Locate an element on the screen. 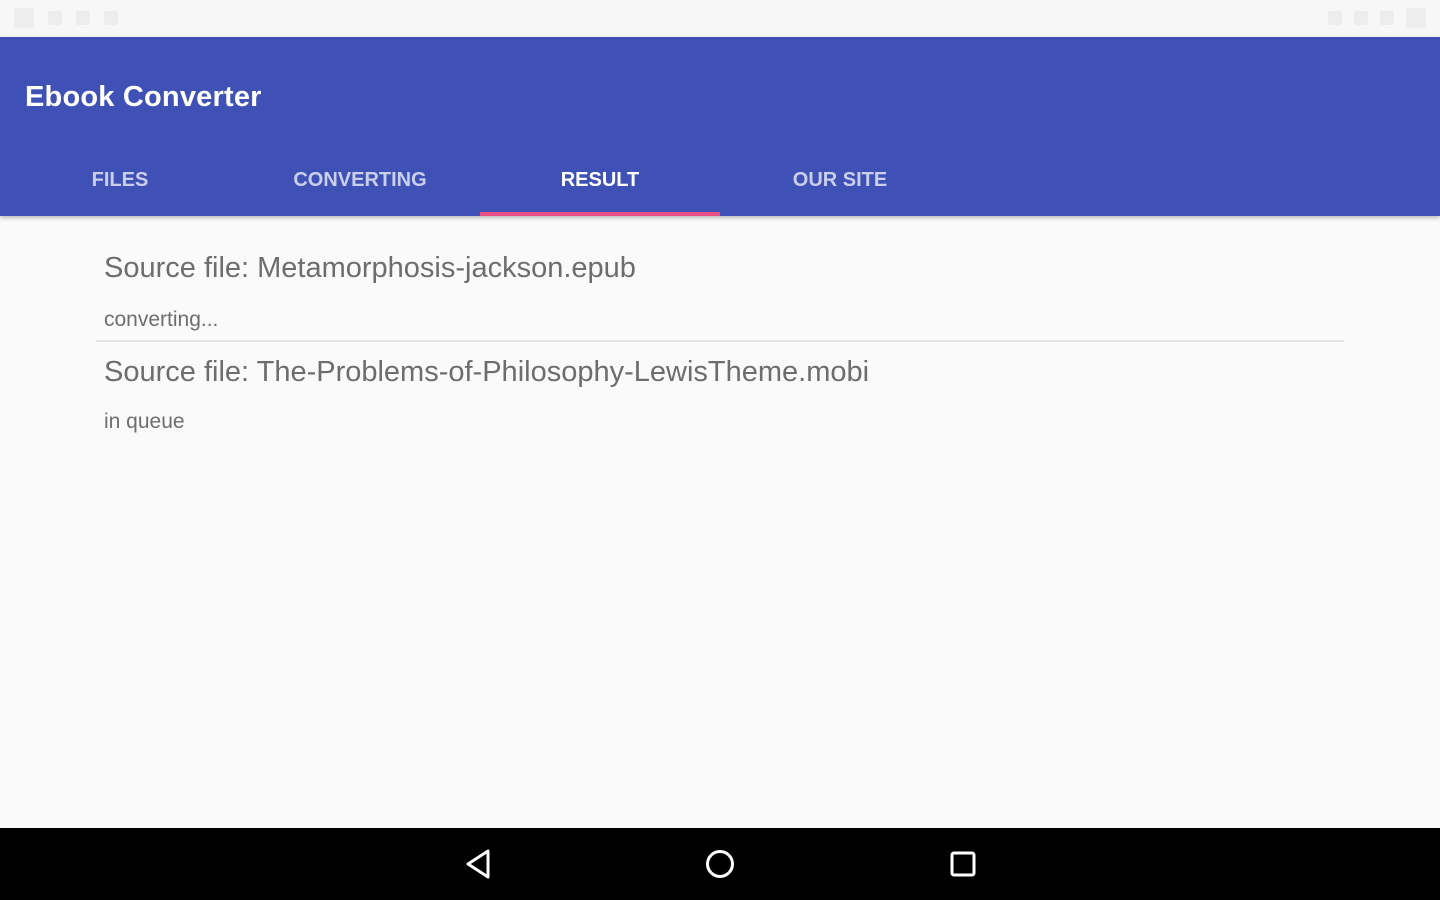  conversion-status: in queue is located at coordinates (144, 421).